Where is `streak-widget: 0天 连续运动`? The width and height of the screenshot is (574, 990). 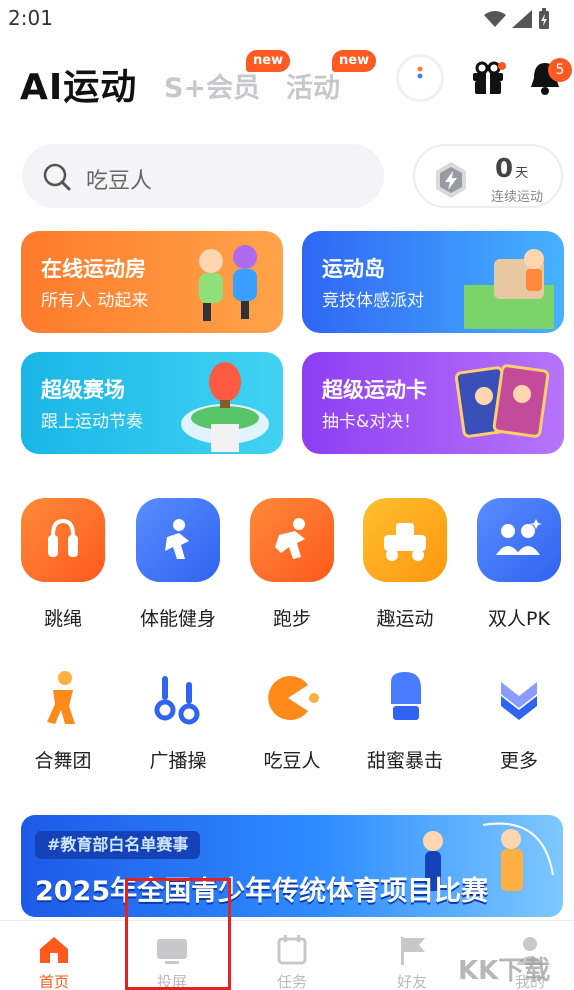 streak-widget: 0天 连续运动 is located at coordinates (488, 176).